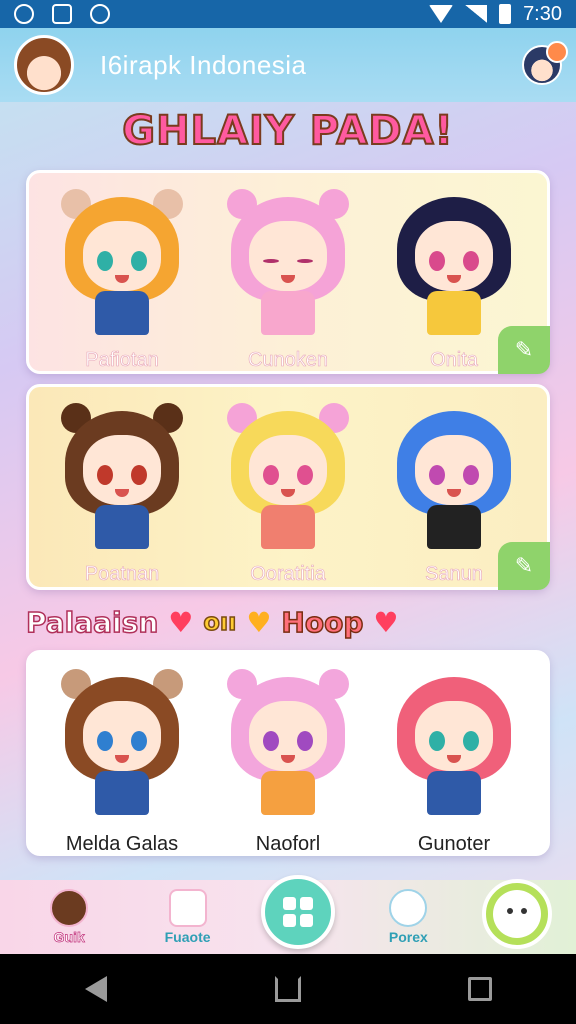 This screenshot has height=1024, width=576. I want to click on grid-icon, so click(297, 912).